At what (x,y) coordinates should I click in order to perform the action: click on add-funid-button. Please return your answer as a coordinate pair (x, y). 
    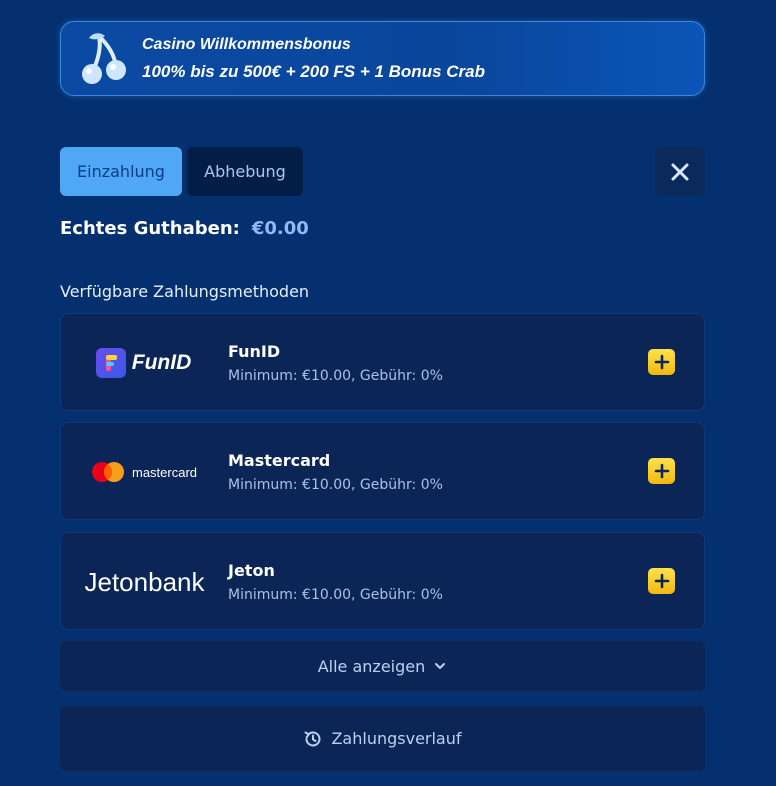
    Looking at the image, I should click on (661, 362).